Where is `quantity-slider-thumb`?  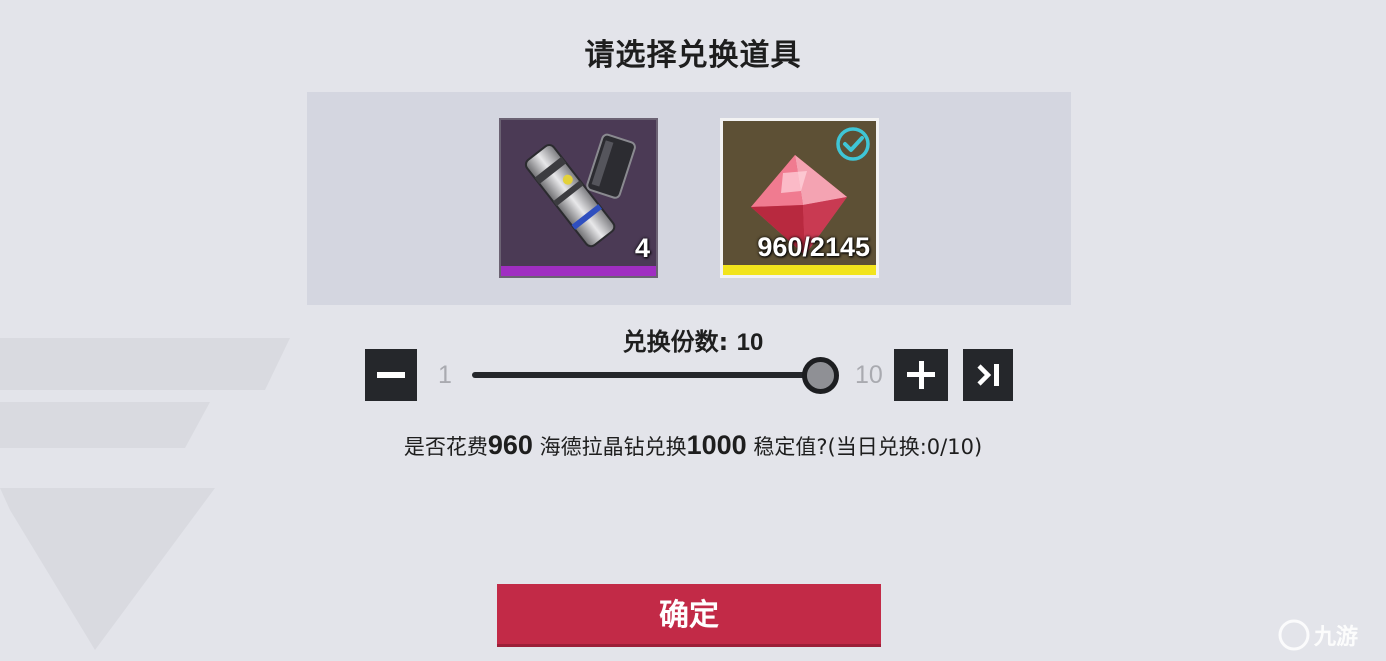
quantity-slider-thumb is located at coordinates (820, 375).